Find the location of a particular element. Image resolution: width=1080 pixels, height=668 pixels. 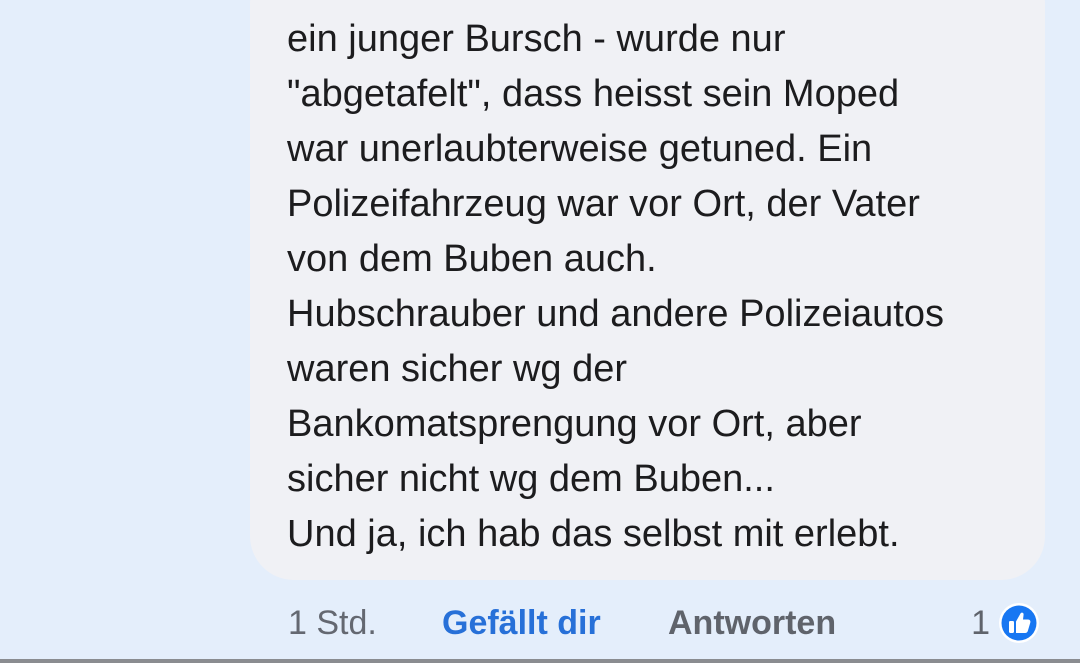

reaction-summary: 1 is located at coordinates (1005, 623).